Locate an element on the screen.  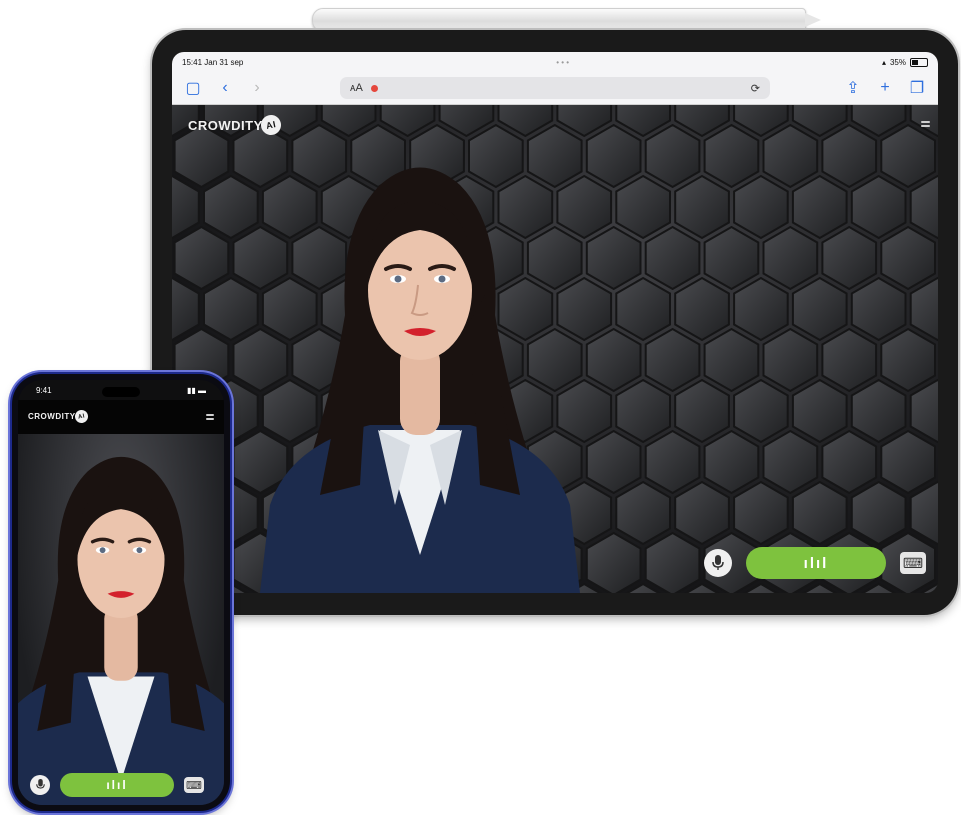
phone-avatar-stage: ılıl ⌨ is located at coordinates (121, 619).